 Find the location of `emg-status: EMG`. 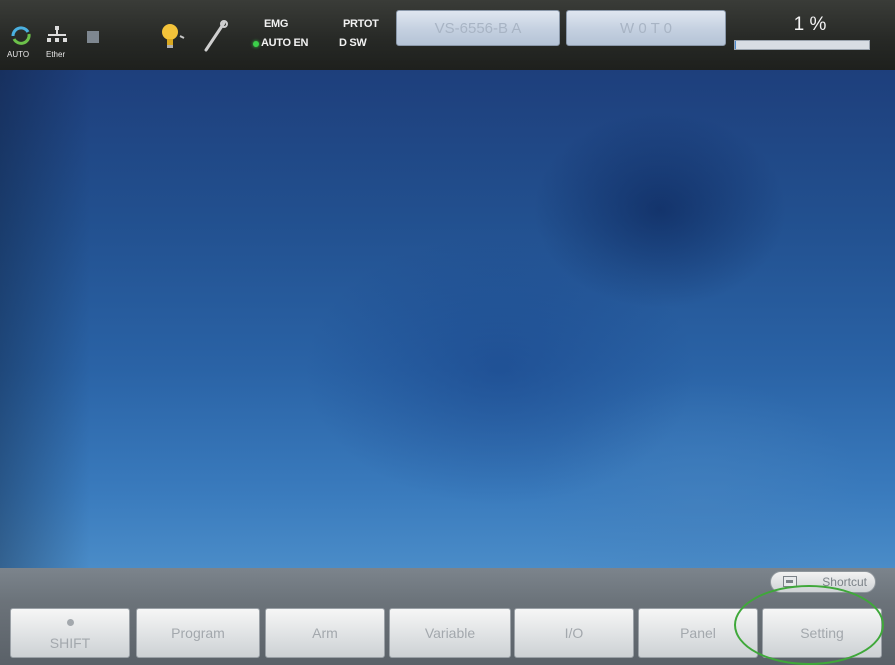

emg-status: EMG is located at coordinates (276, 24).